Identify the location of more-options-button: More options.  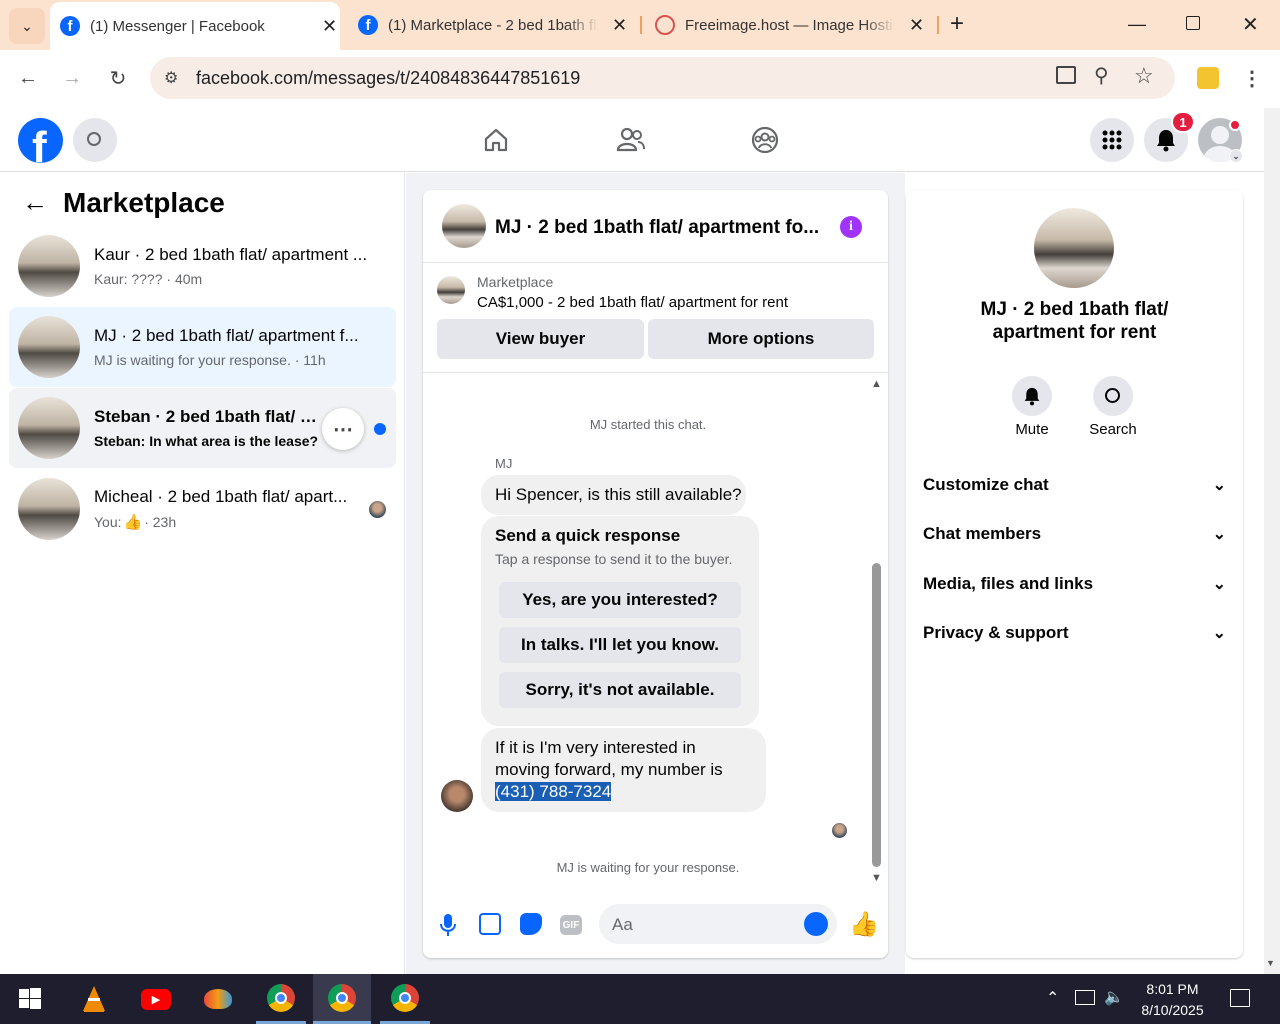
(761, 339).